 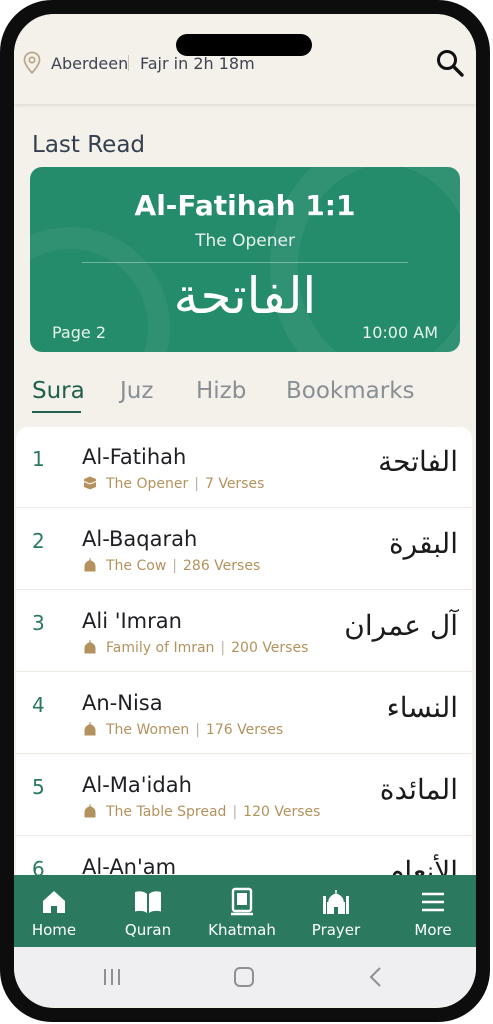 What do you see at coordinates (136, 391) in the screenshot?
I see `tab-juz: Juz` at bounding box center [136, 391].